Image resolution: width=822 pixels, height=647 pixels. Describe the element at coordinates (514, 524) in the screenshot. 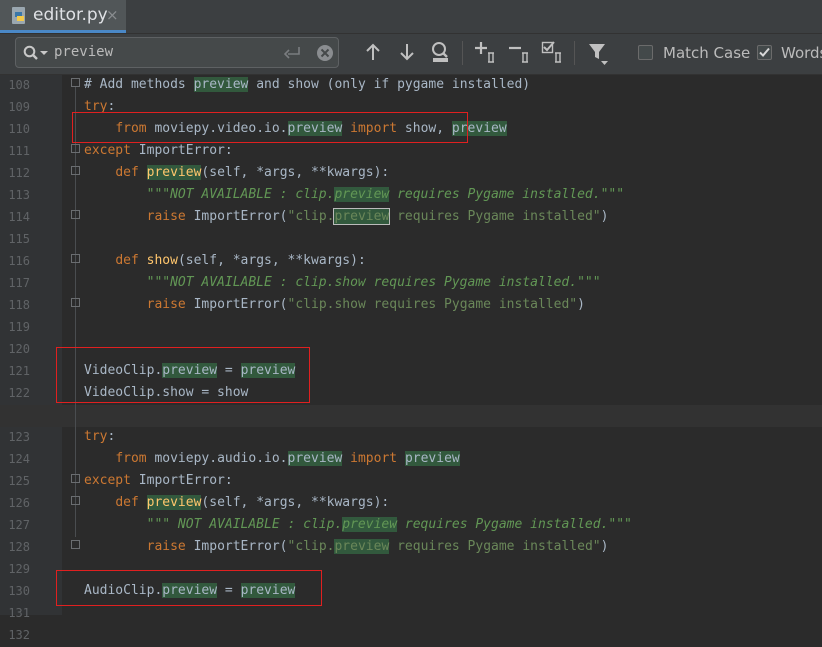

I see `code-token: requires Pygame installed."""` at that location.